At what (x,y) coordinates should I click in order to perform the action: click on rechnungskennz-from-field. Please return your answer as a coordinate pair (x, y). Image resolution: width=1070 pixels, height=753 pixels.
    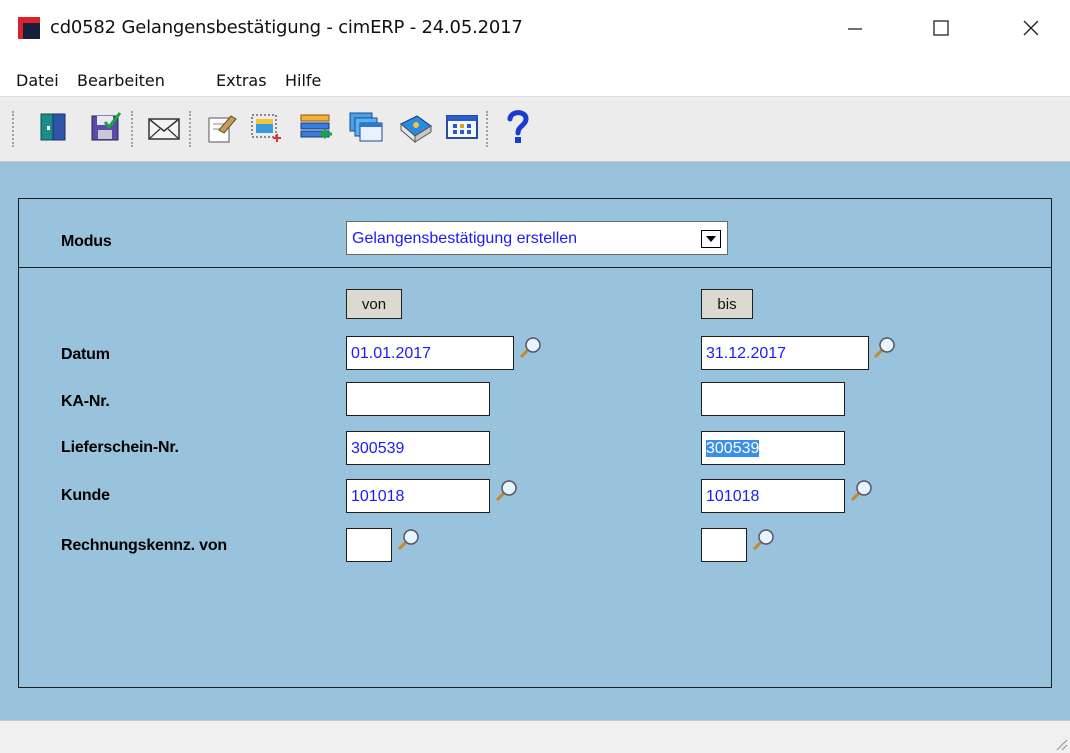
    Looking at the image, I should click on (369, 545).